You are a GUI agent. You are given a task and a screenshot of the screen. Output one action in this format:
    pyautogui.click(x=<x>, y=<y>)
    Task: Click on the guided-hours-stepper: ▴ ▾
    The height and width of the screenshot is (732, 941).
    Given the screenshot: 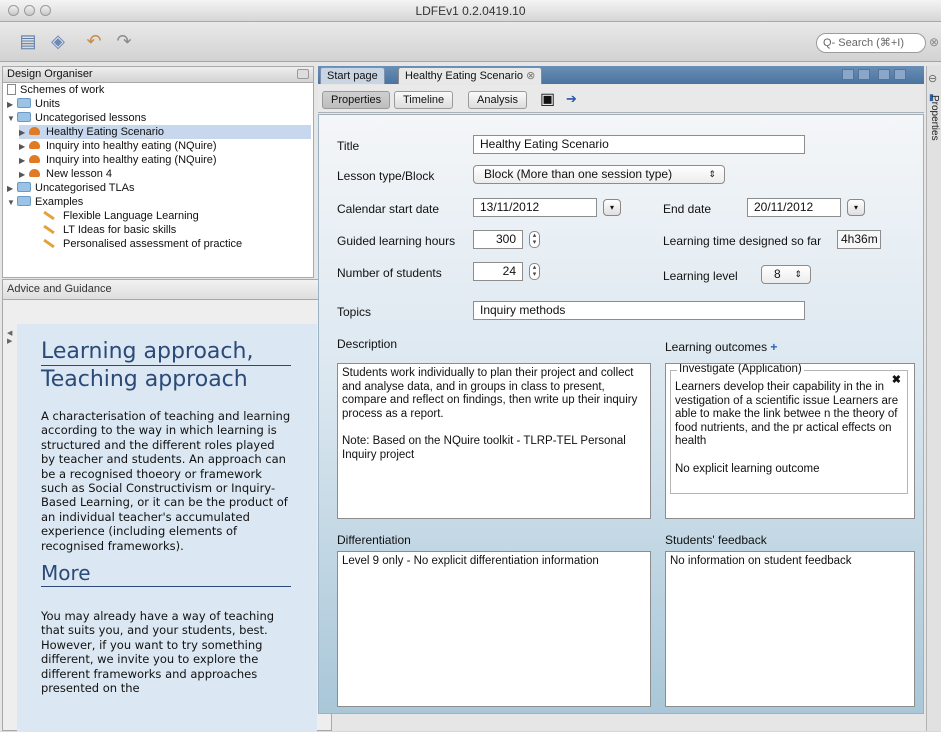 What is the action you would take?
    pyautogui.click(x=534, y=239)
    